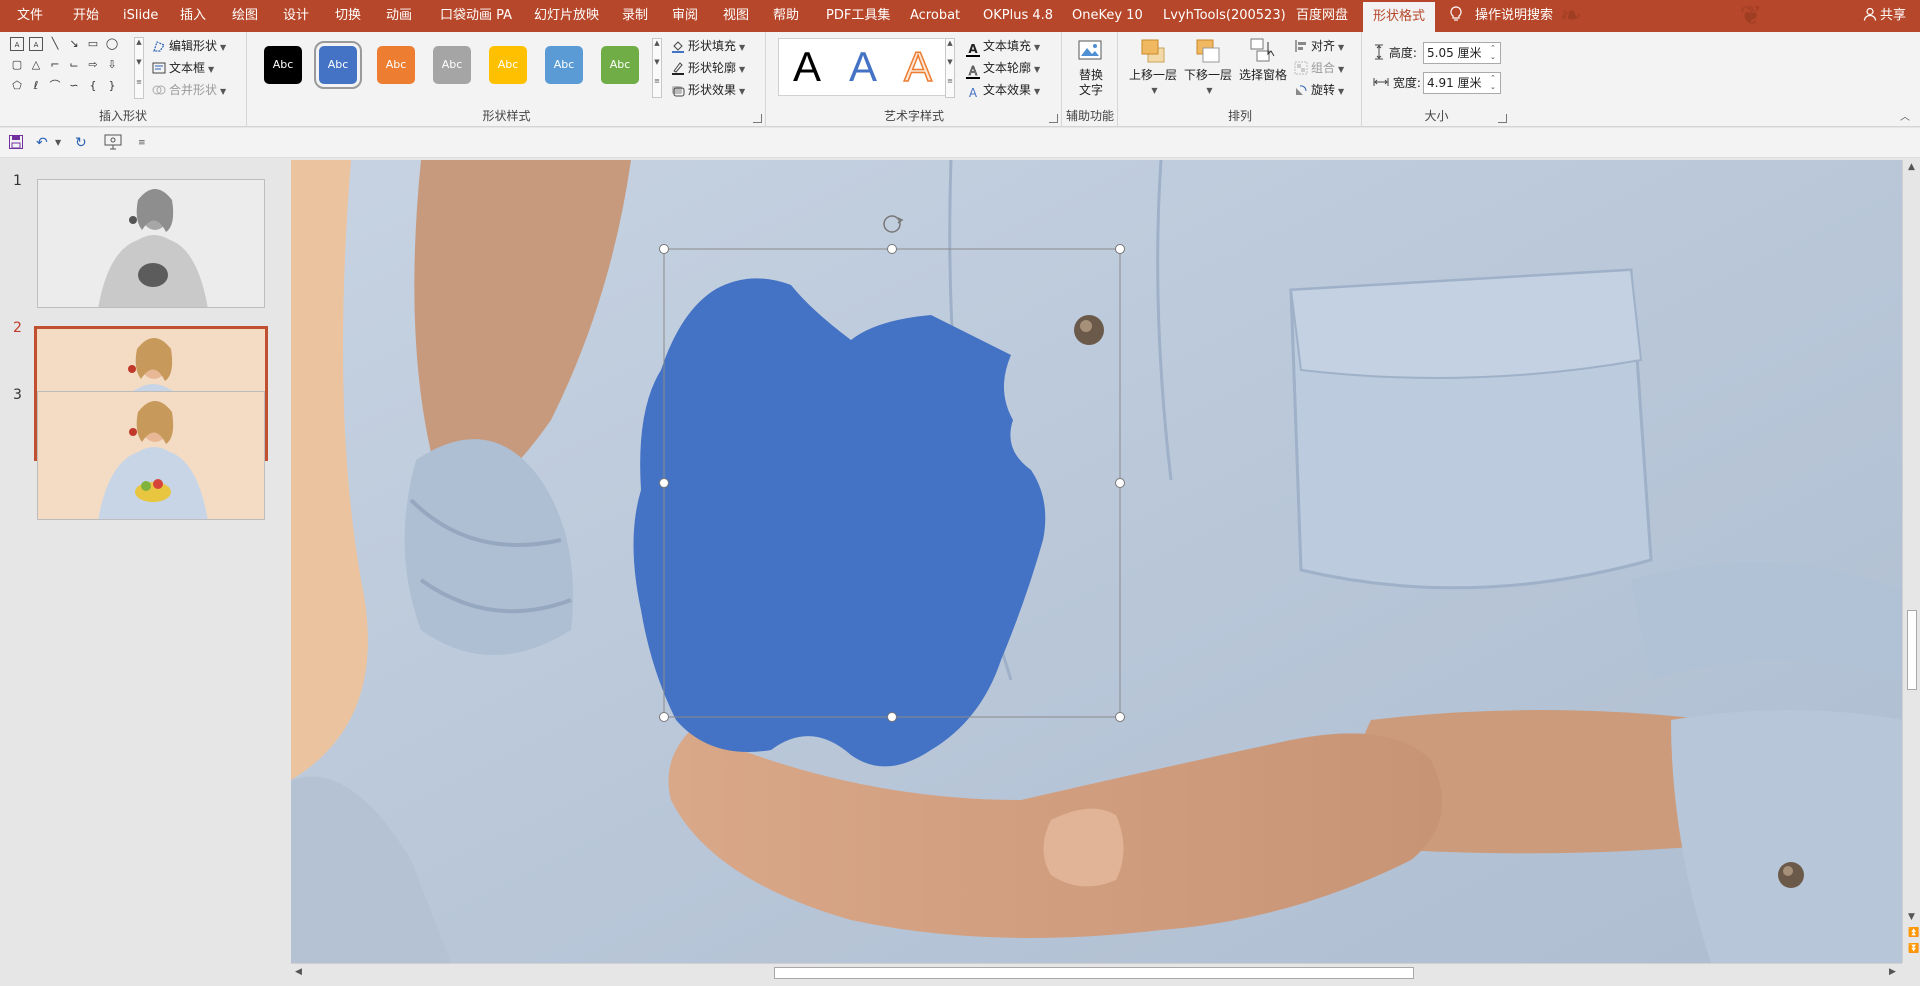  What do you see at coordinates (1905, 115) in the screenshot?
I see `collapse-ribbon-icon: ︿` at bounding box center [1905, 115].